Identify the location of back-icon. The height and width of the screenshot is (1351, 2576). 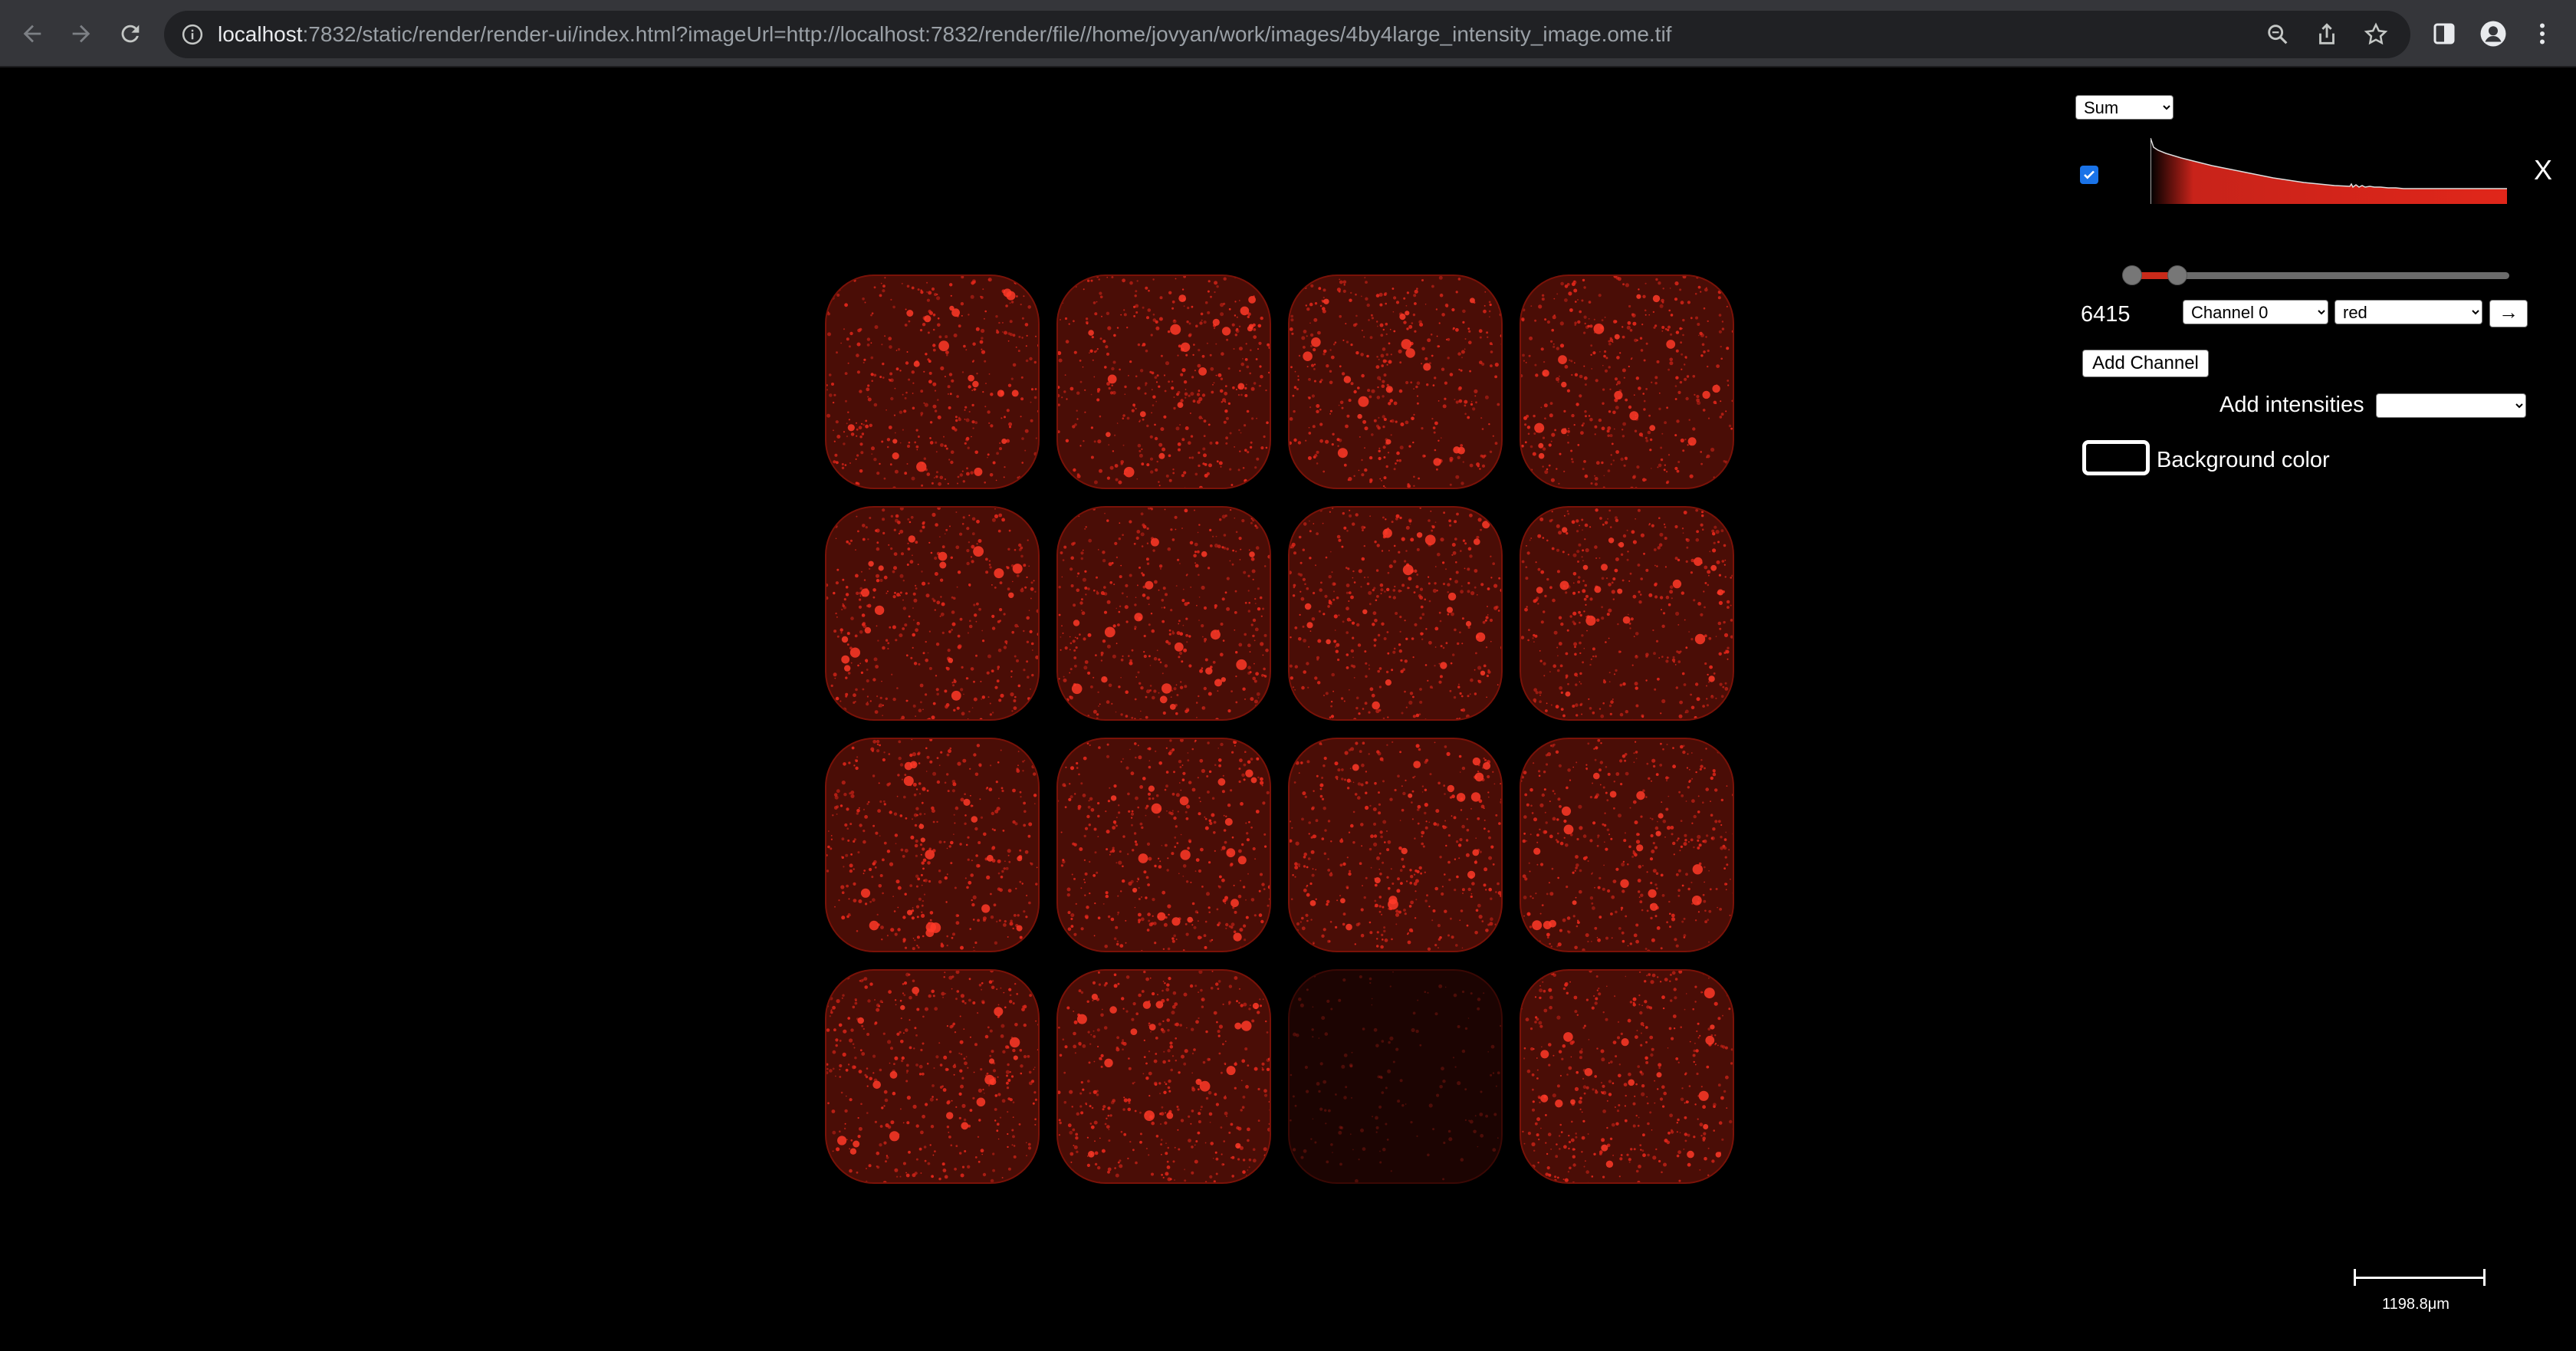
(32, 34).